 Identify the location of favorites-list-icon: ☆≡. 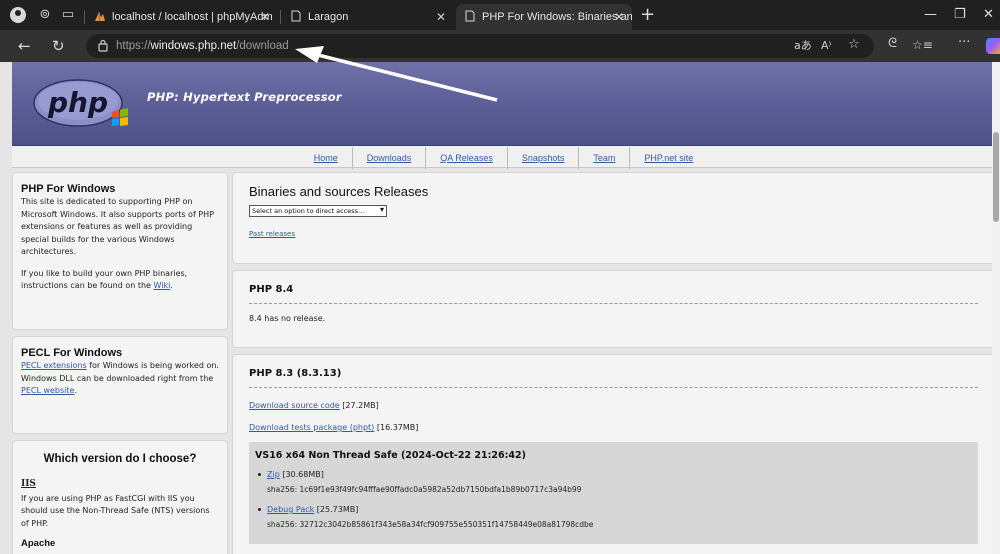
(922, 45).